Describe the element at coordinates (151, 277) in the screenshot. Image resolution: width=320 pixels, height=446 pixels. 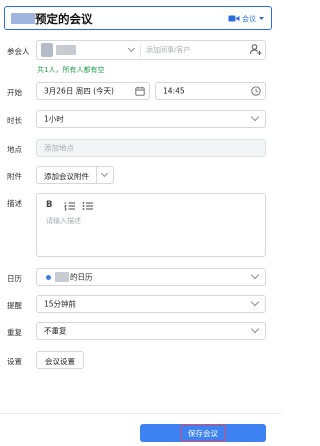
I see `calendar-select: 的日历` at that location.